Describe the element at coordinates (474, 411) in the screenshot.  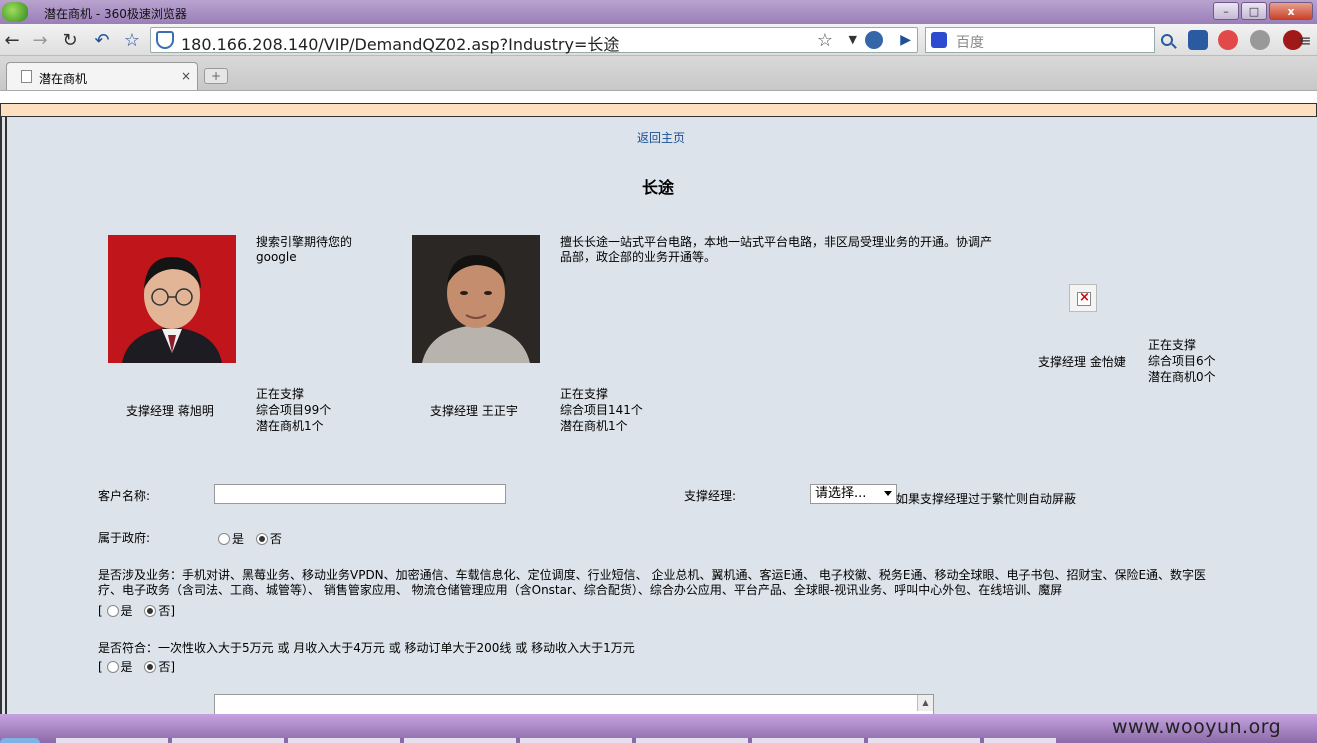
I see `manager-label-2: 支撑经理 王正宇` at that location.